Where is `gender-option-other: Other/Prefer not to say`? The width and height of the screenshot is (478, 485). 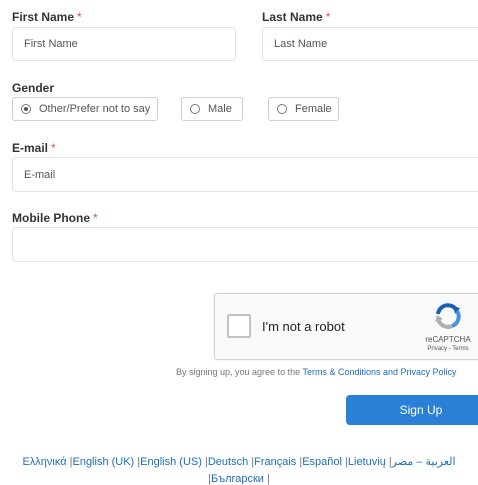
gender-option-other: Other/Prefer not to say is located at coordinates (85, 109).